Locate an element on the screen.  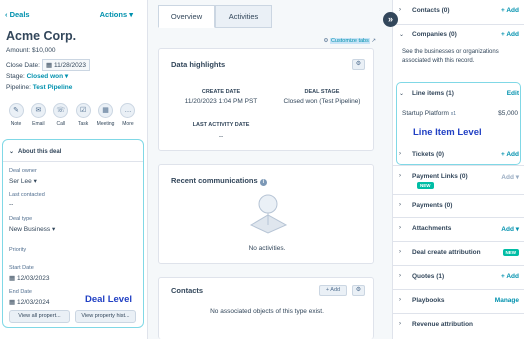
settings-gear-button: ⚙ is located at coordinates (358, 64).